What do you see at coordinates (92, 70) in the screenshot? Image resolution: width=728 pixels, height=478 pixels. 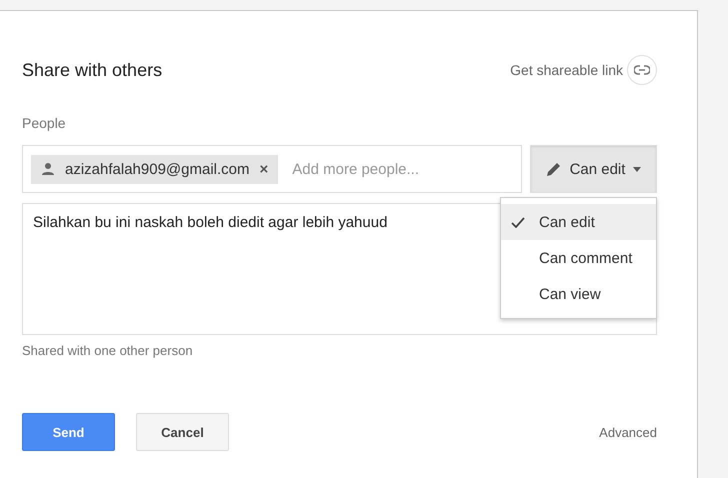 I see `dialog-title: Share with others` at bounding box center [92, 70].